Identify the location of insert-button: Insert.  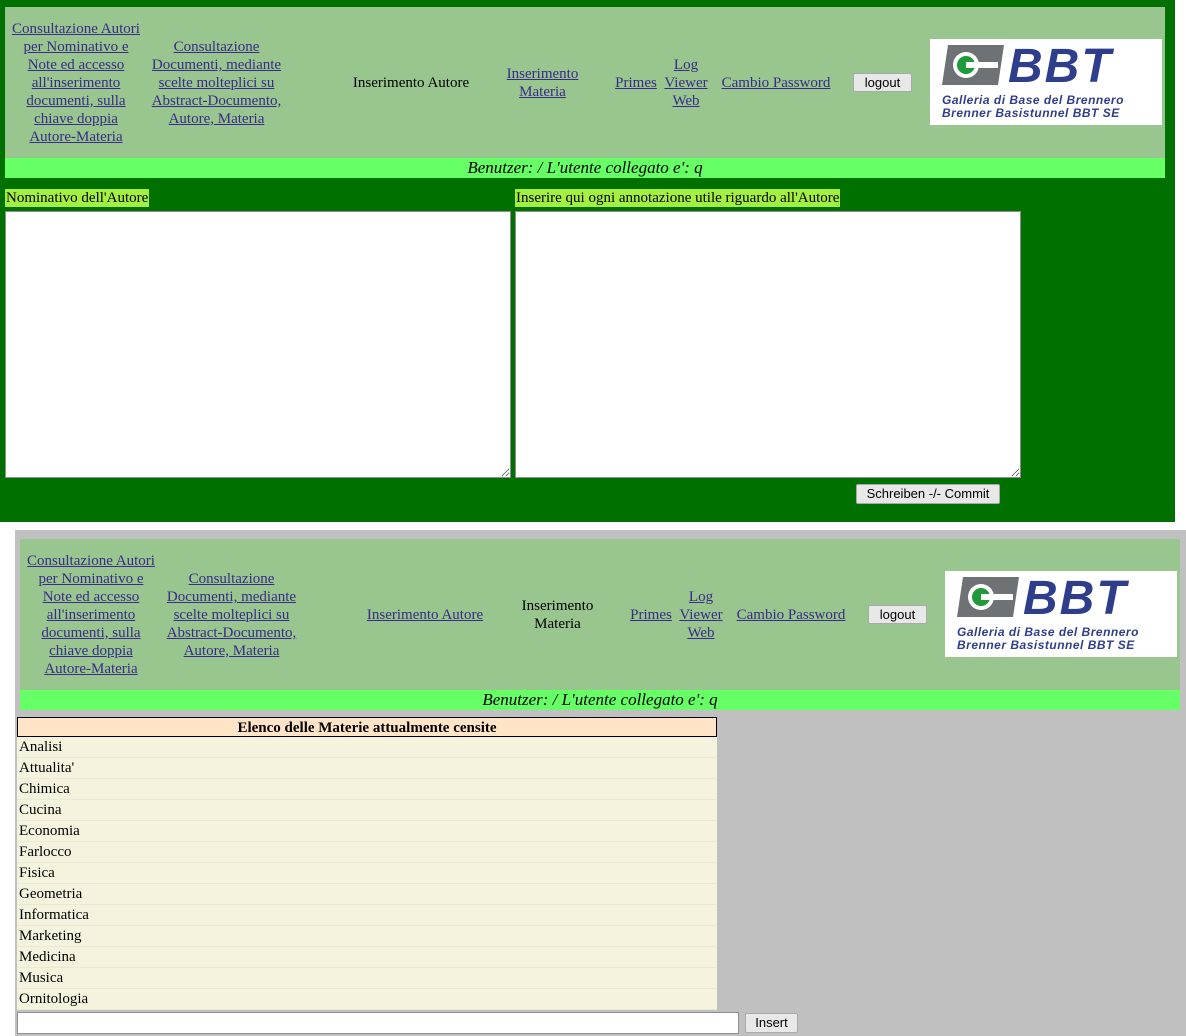
(771, 1023).